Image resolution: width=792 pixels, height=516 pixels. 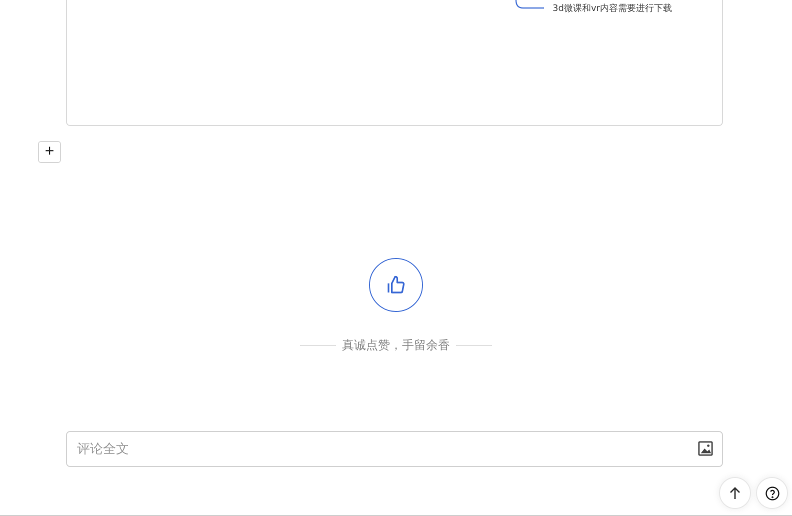 I want to click on like-button, so click(x=396, y=285).